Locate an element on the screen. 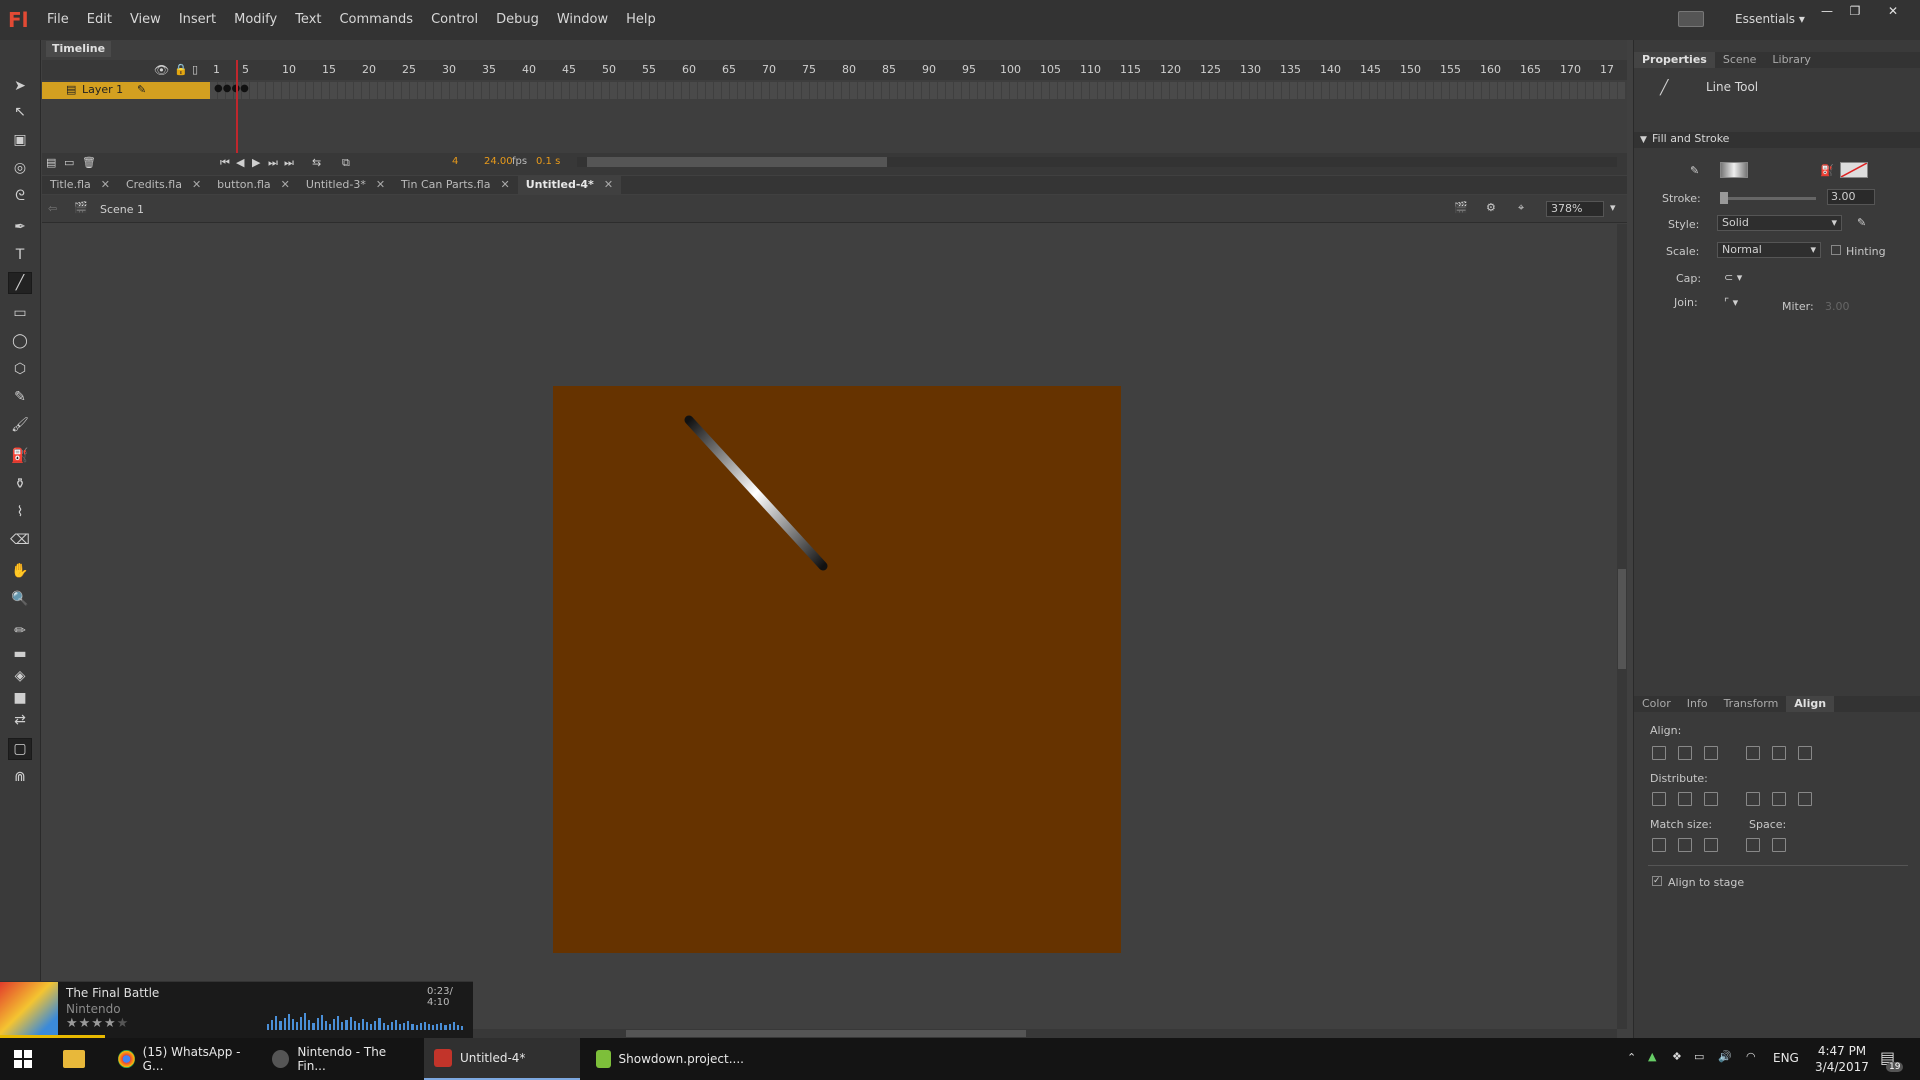 This screenshot has width=1920, height=1080. menu-help: Help is located at coordinates (641, 19).